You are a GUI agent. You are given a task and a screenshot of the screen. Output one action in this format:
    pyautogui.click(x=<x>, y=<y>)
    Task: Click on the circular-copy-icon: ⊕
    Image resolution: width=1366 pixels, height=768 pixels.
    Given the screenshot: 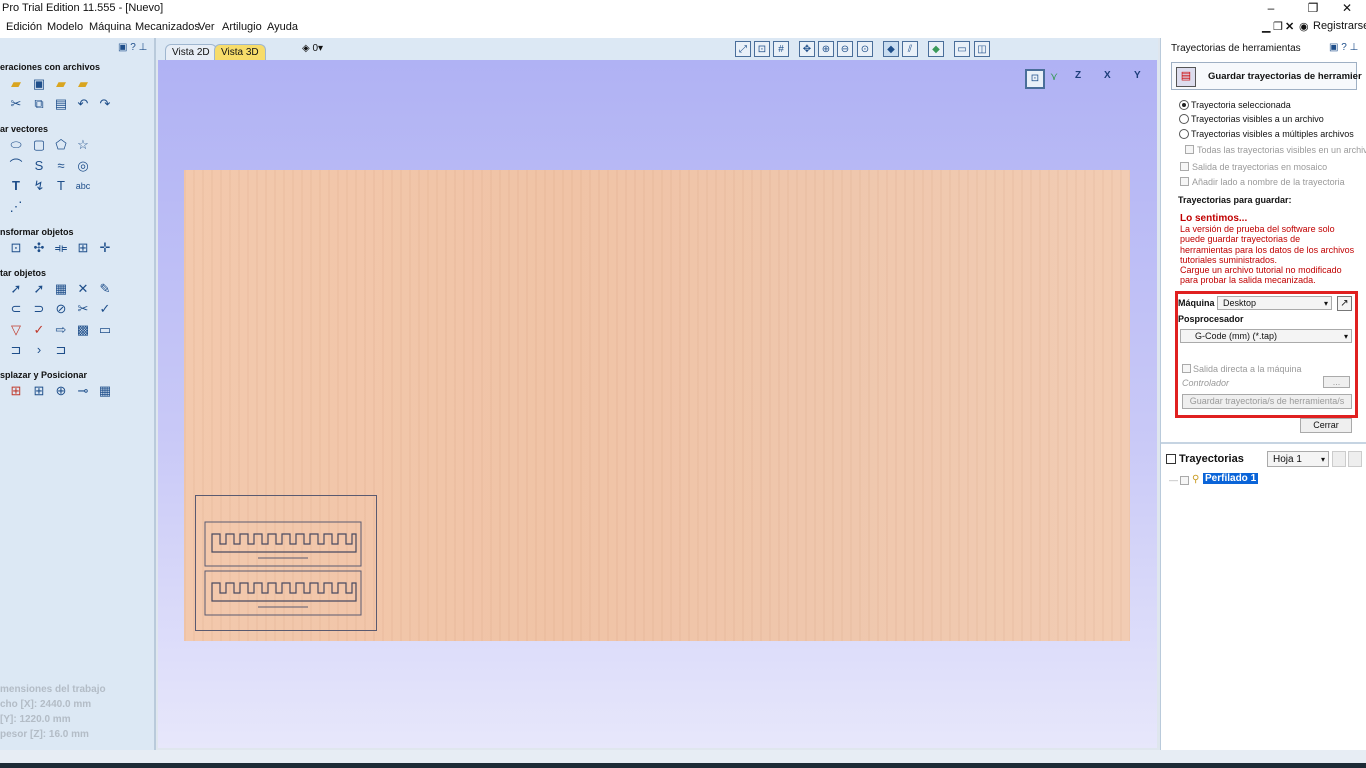 What is the action you would take?
    pyautogui.click(x=61, y=391)
    